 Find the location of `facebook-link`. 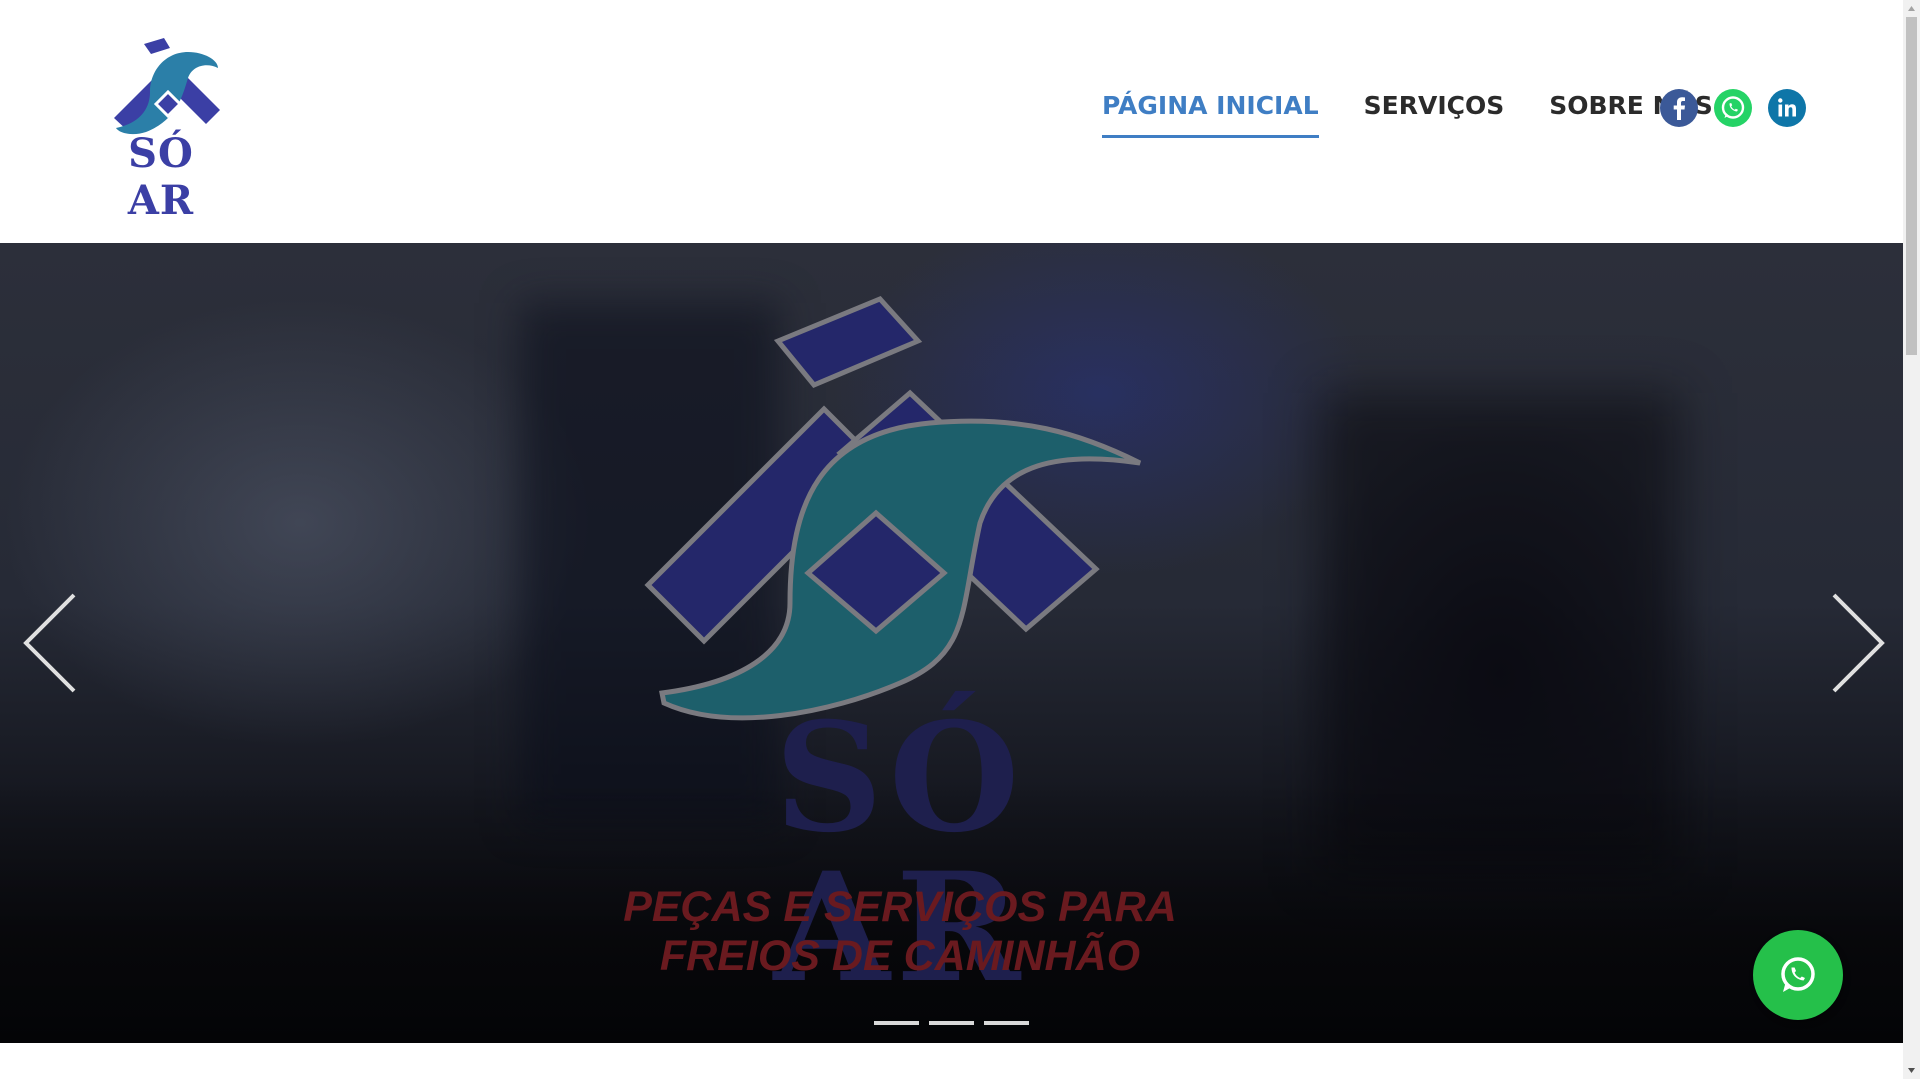

facebook-link is located at coordinates (1679, 108).